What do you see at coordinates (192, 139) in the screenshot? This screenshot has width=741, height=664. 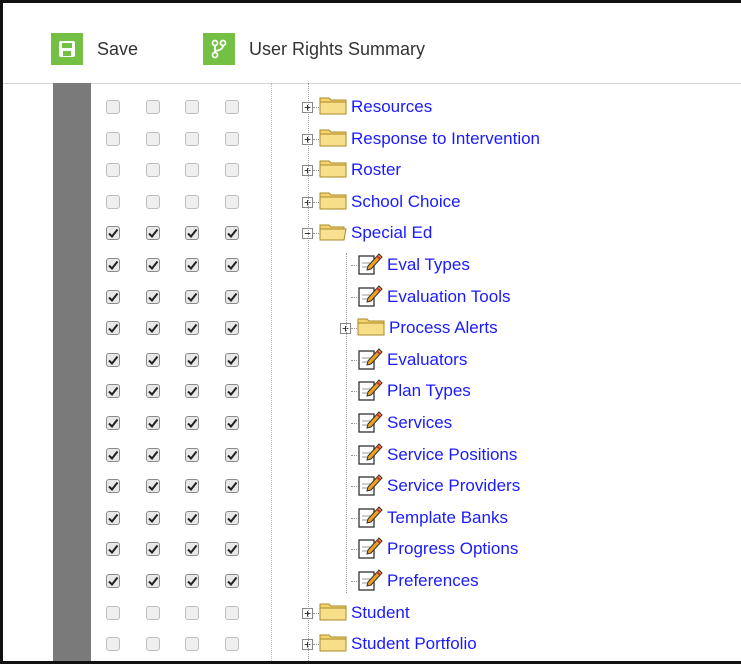 I see `checkbox-a-response-to-intervention` at bounding box center [192, 139].